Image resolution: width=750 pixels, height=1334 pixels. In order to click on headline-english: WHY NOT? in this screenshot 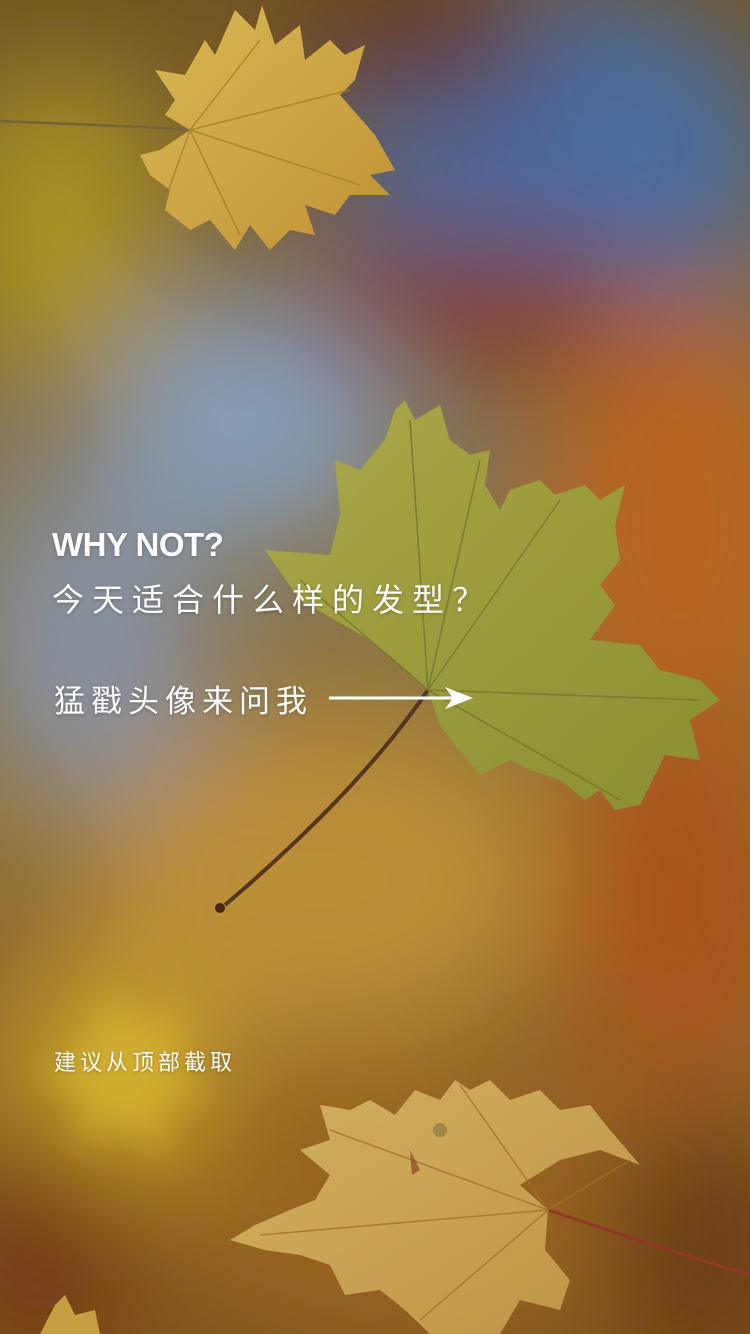, I will do `click(138, 544)`.